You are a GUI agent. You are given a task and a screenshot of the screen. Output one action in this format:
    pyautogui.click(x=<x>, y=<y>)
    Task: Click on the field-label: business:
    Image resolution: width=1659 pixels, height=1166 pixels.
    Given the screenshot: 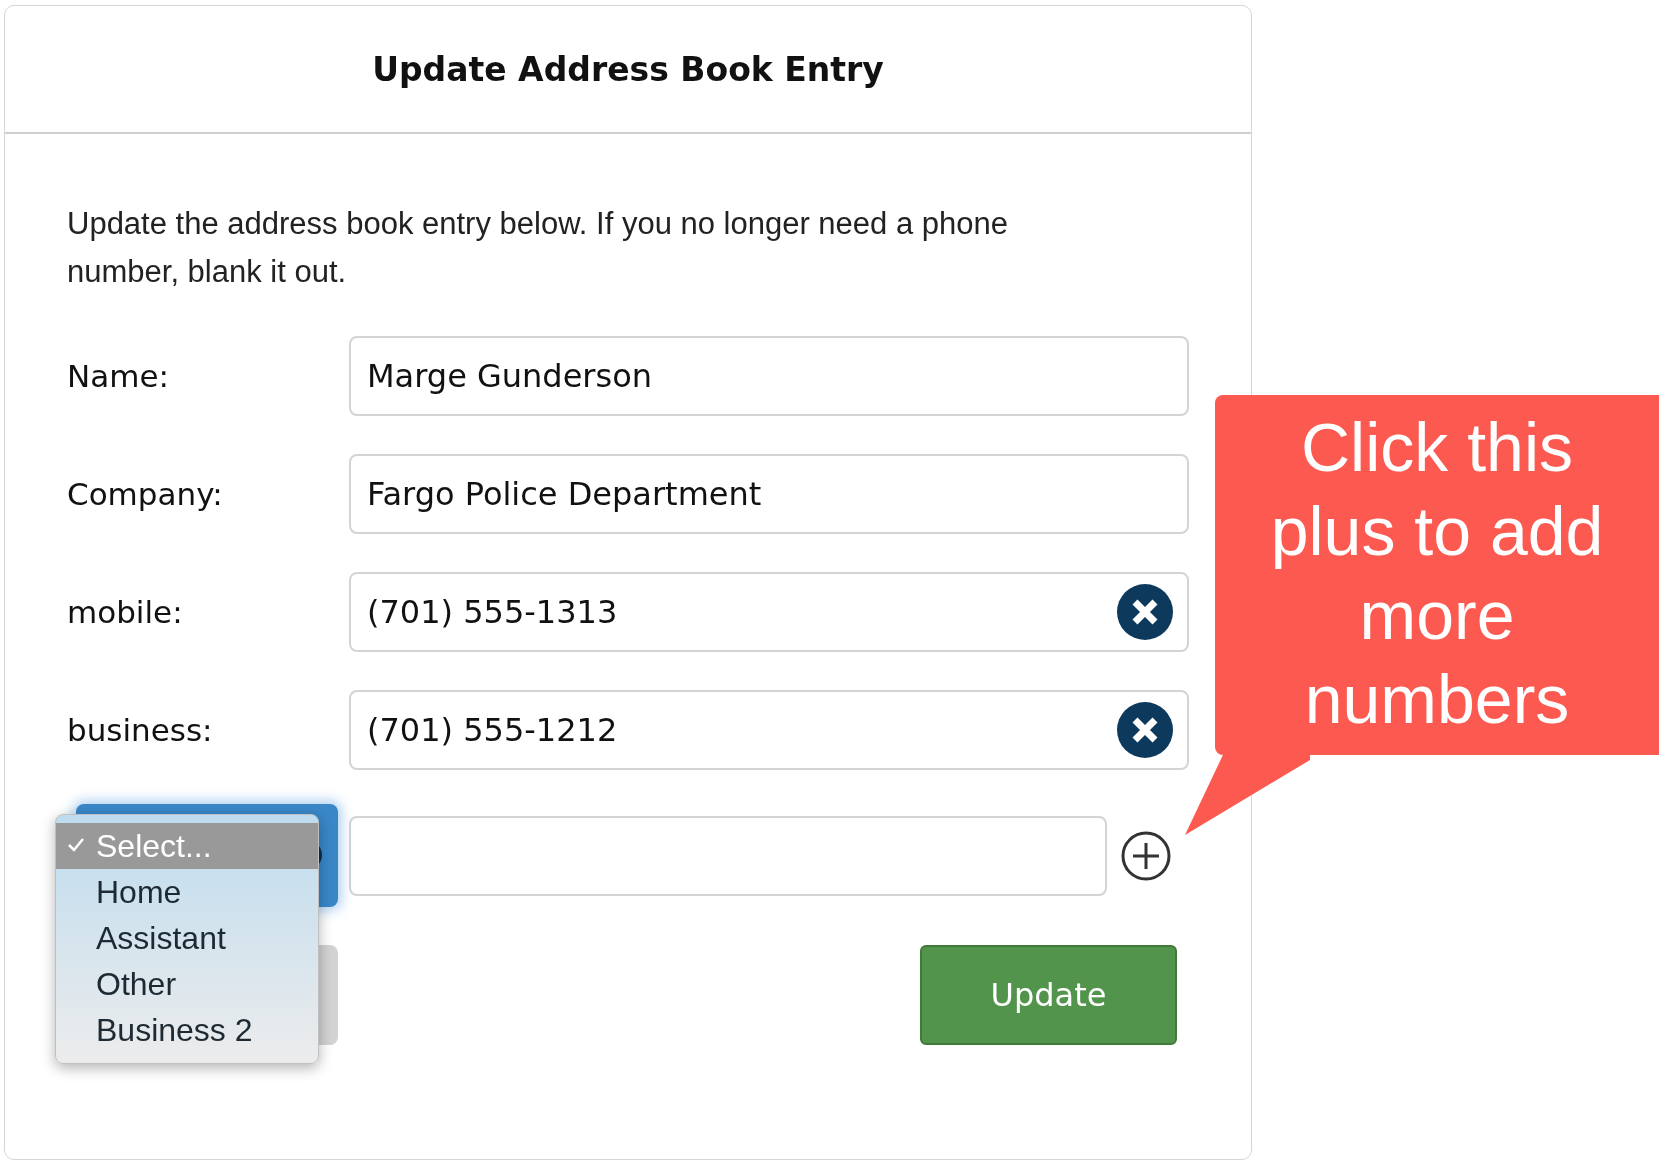 What is the action you would take?
    pyautogui.click(x=140, y=730)
    